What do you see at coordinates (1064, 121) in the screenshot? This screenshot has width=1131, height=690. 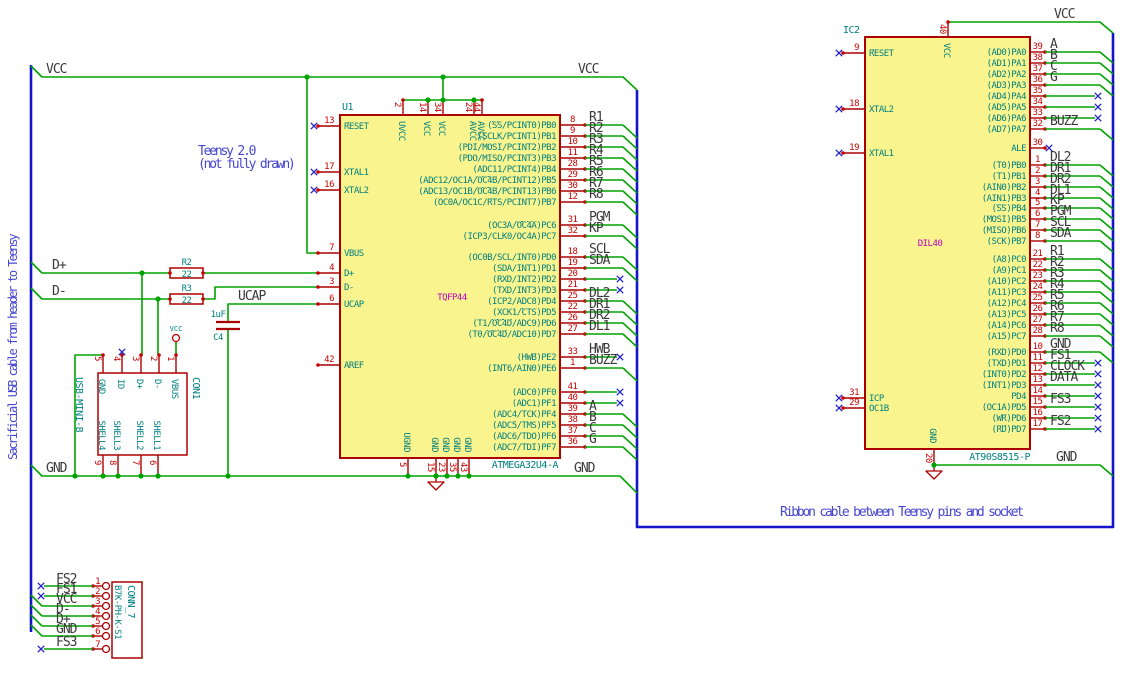 I see `svg-text: BUZZ` at bounding box center [1064, 121].